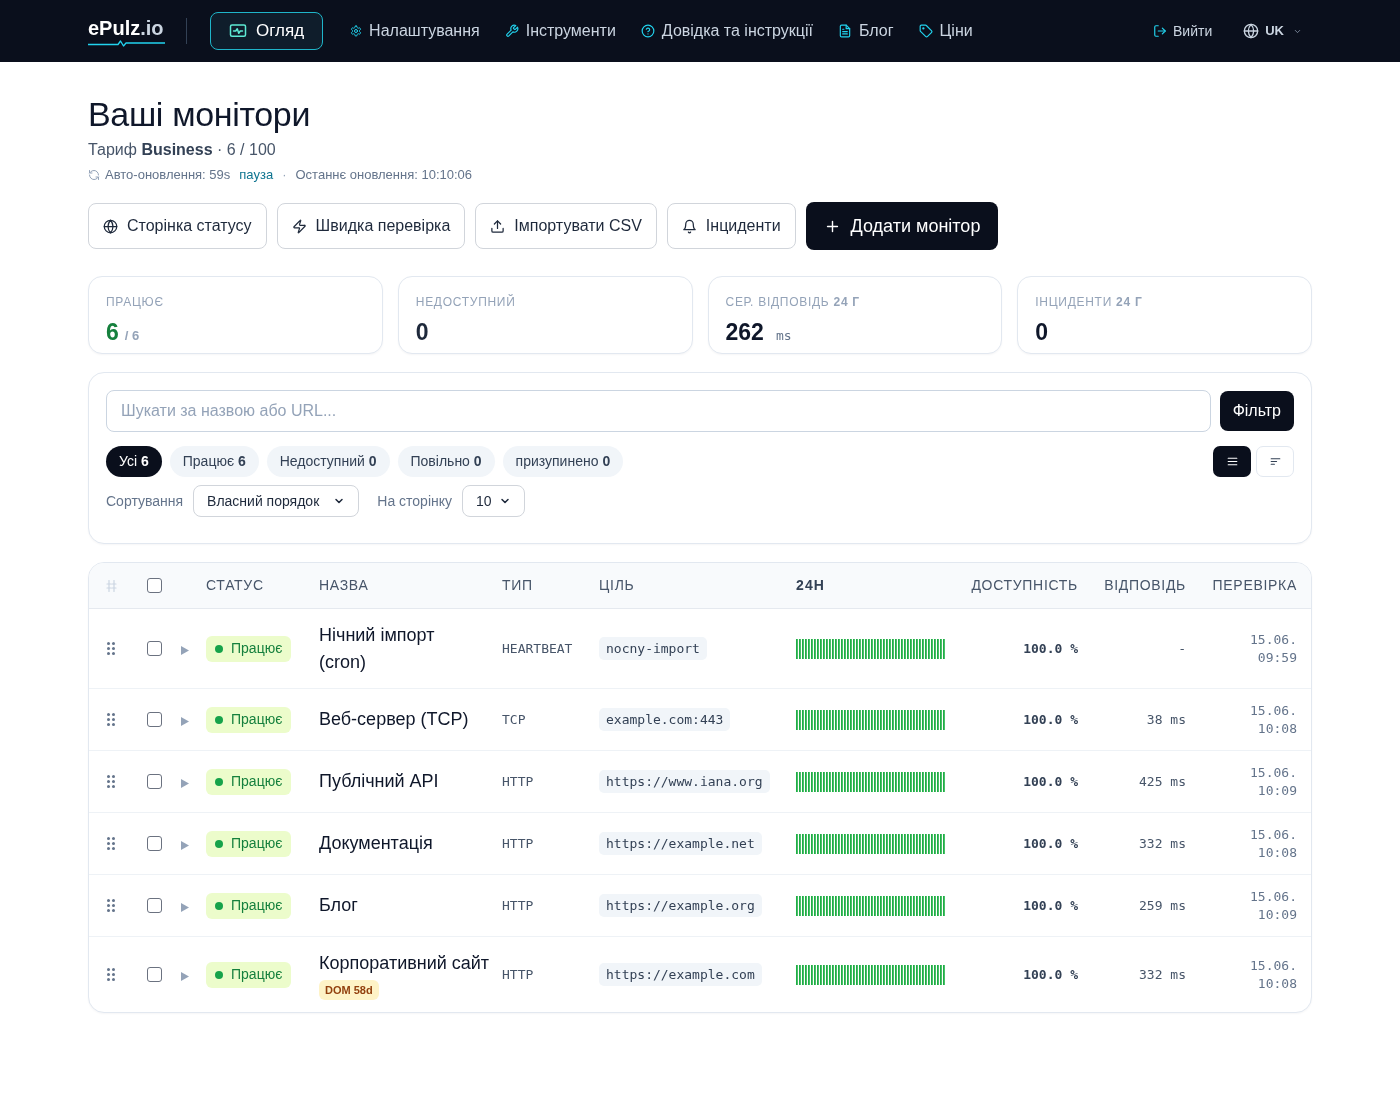 The width and height of the screenshot is (1400, 1107). Describe the element at coordinates (256, 175) in the screenshot. I see `pause-link: пауза` at that location.